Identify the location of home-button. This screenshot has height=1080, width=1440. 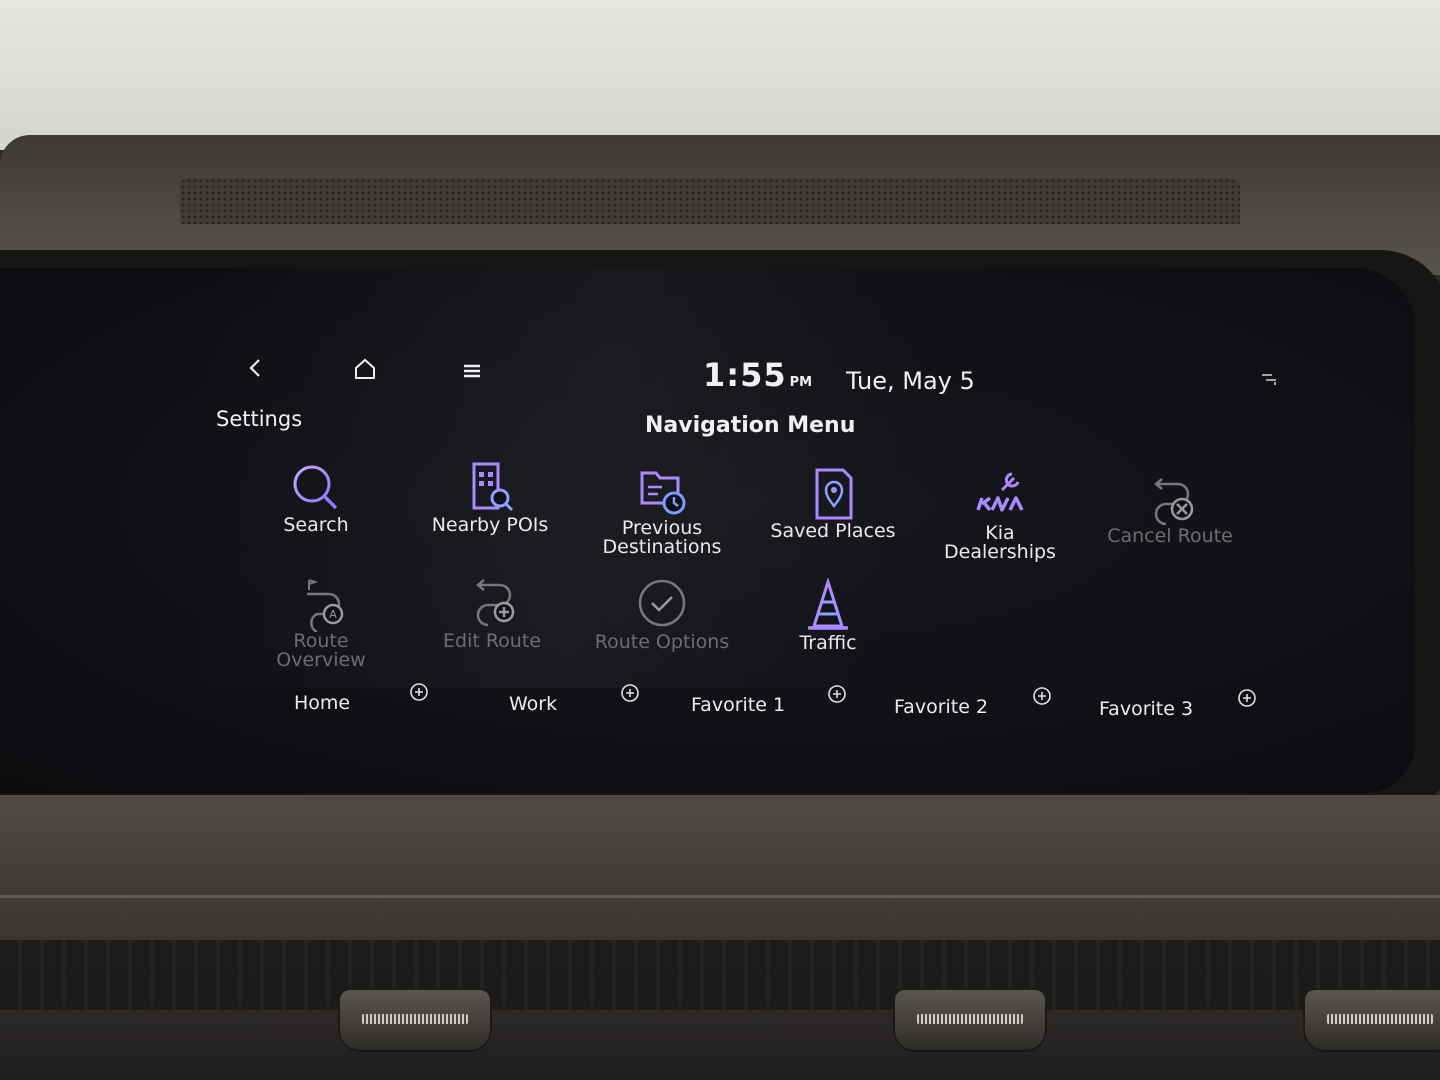
(365, 369).